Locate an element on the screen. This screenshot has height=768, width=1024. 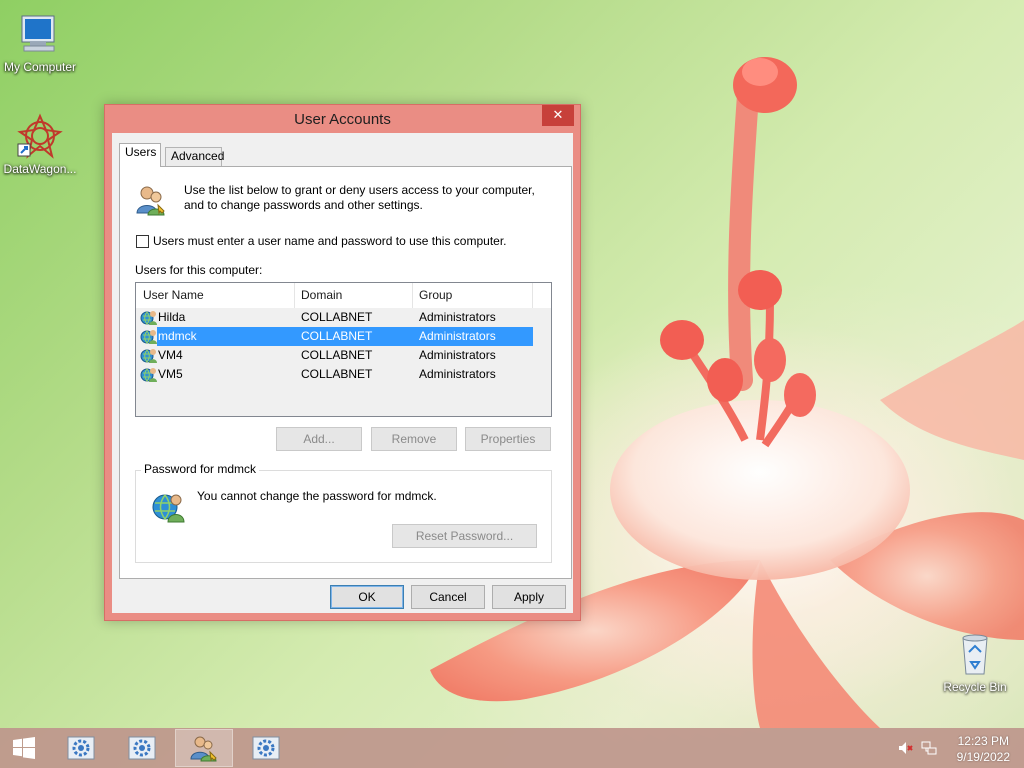
cell-user-name: mdmck is located at coordinates (177, 336).